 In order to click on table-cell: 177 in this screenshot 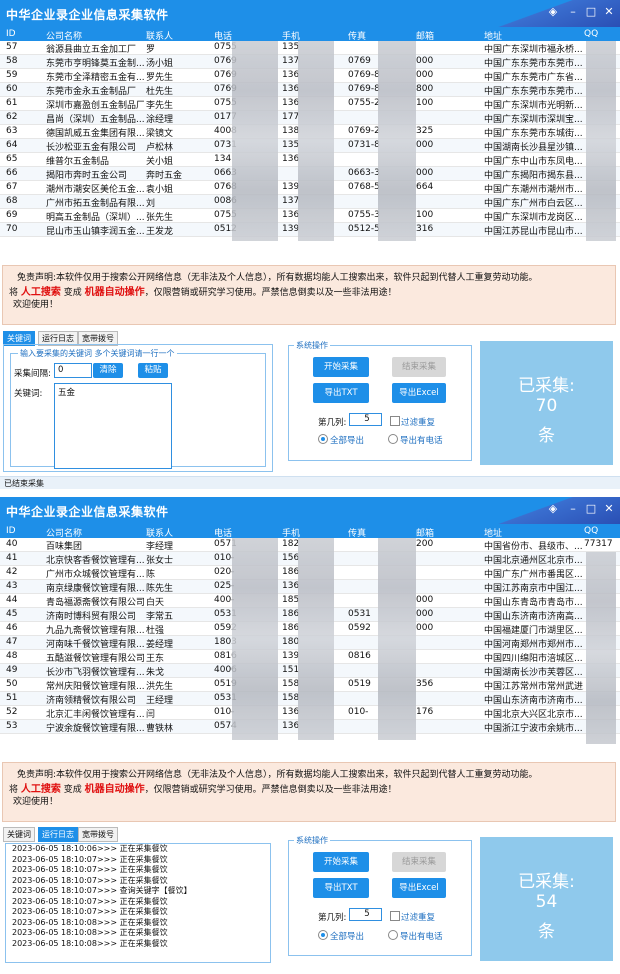, I will do `click(291, 117)`.